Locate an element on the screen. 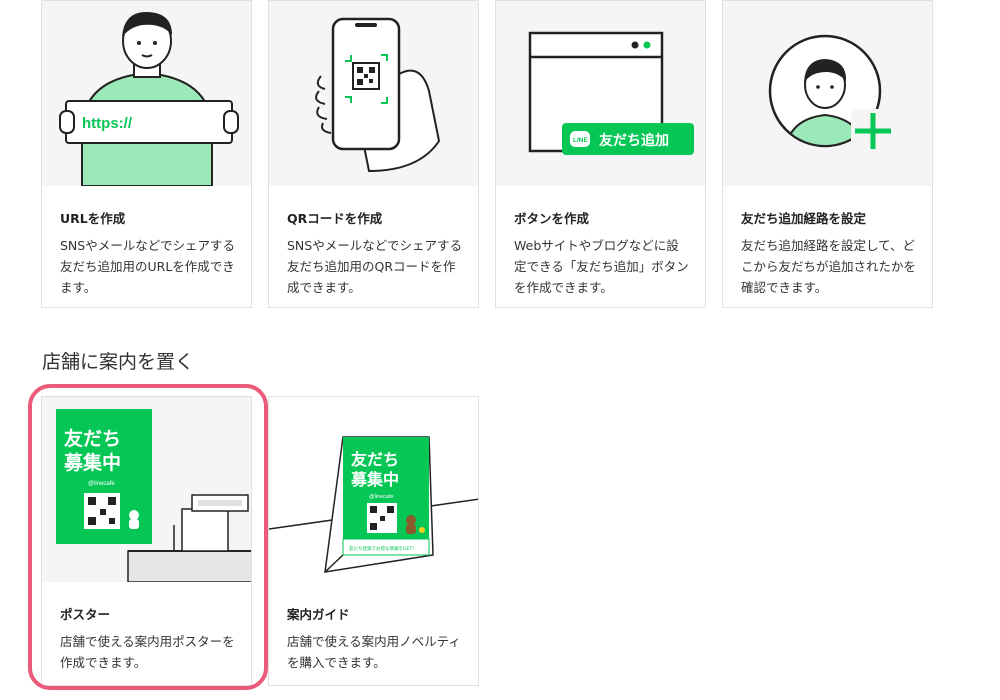 Image resolution: width=1000 pixels, height=700 pixels. url-illustration: https:// is located at coordinates (146, 93).